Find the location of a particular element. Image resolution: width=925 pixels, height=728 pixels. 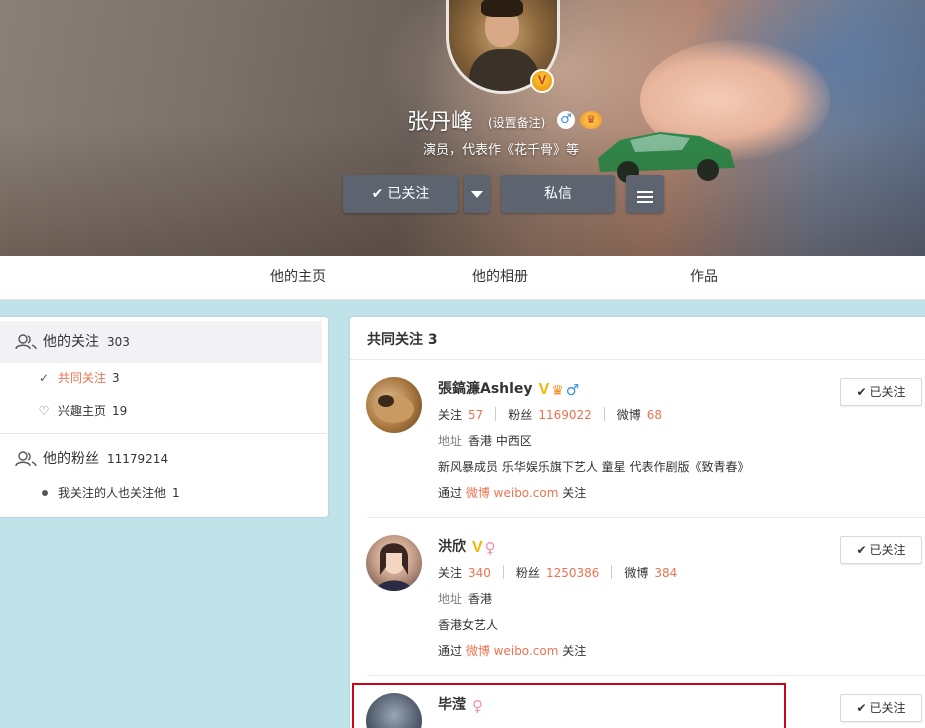

stat-fans-count: 1250386 is located at coordinates (572, 573).